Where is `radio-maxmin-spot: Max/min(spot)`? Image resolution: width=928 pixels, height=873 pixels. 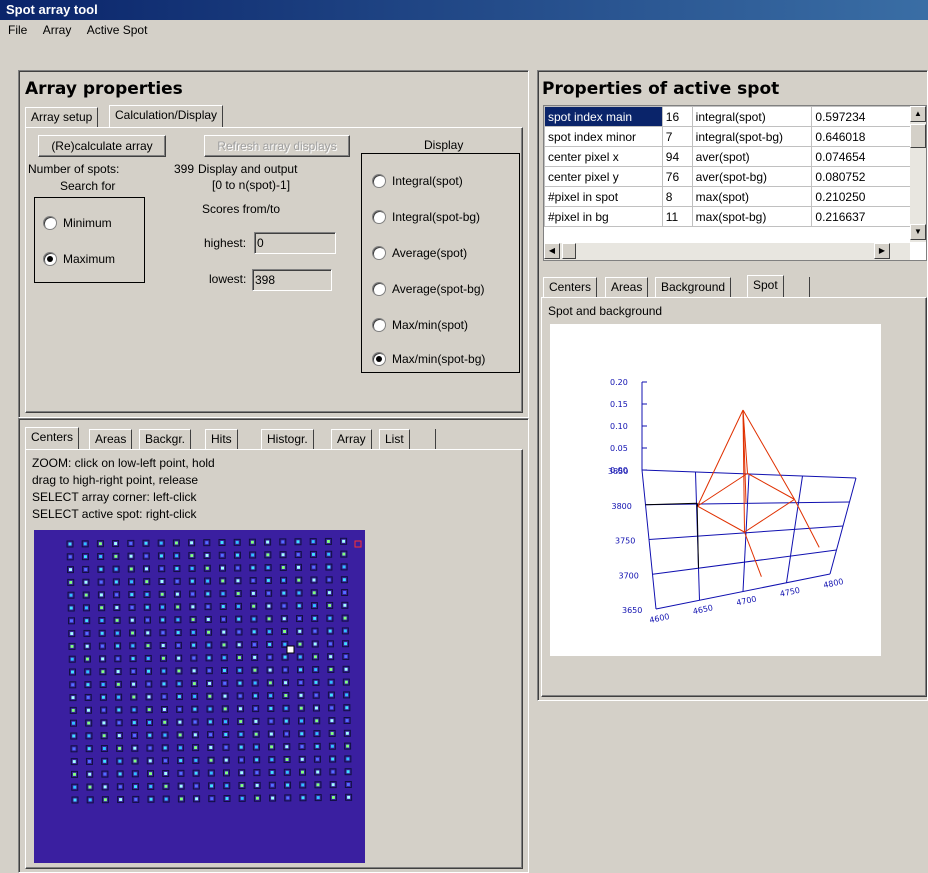
radio-maxmin-spot: Max/min(spot) is located at coordinates (420, 325).